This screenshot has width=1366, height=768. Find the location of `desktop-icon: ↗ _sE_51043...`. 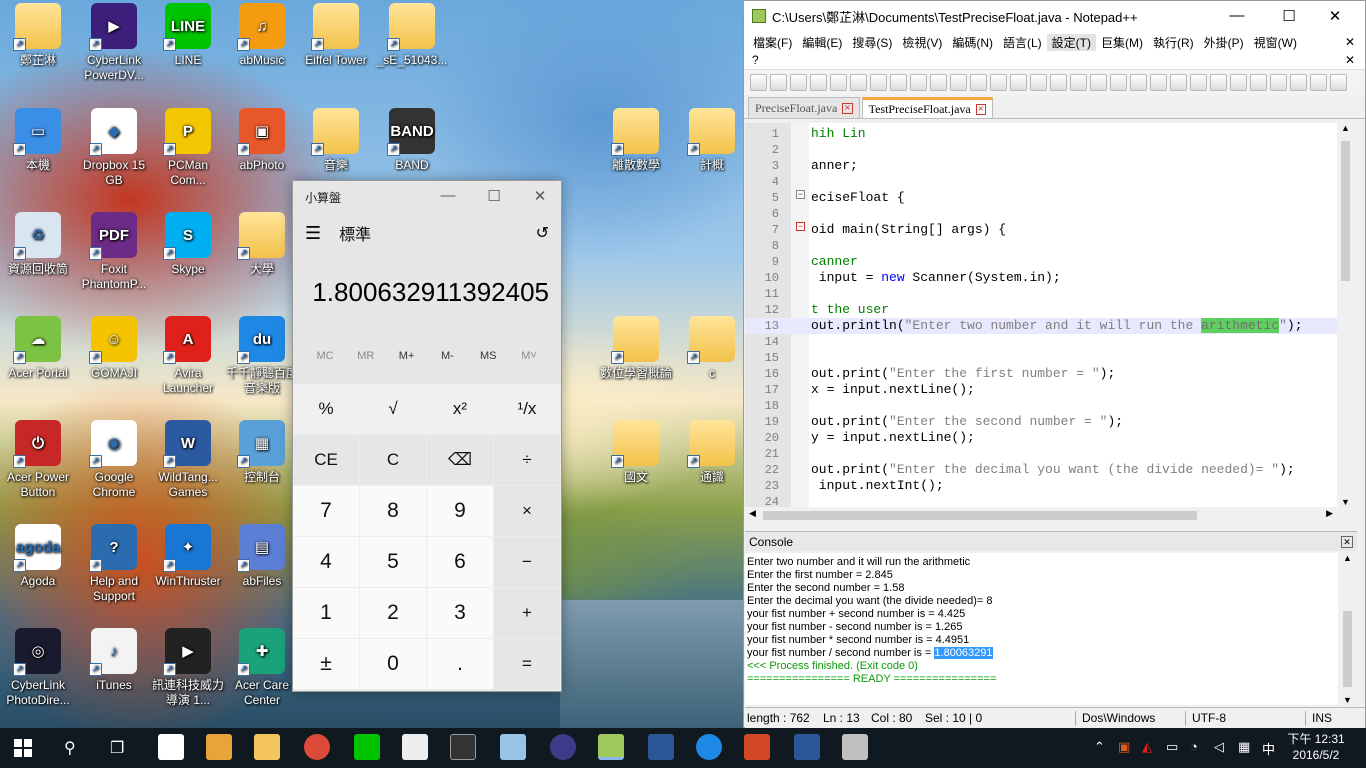

desktop-icon: ↗ _sE_51043... is located at coordinates (412, 35).